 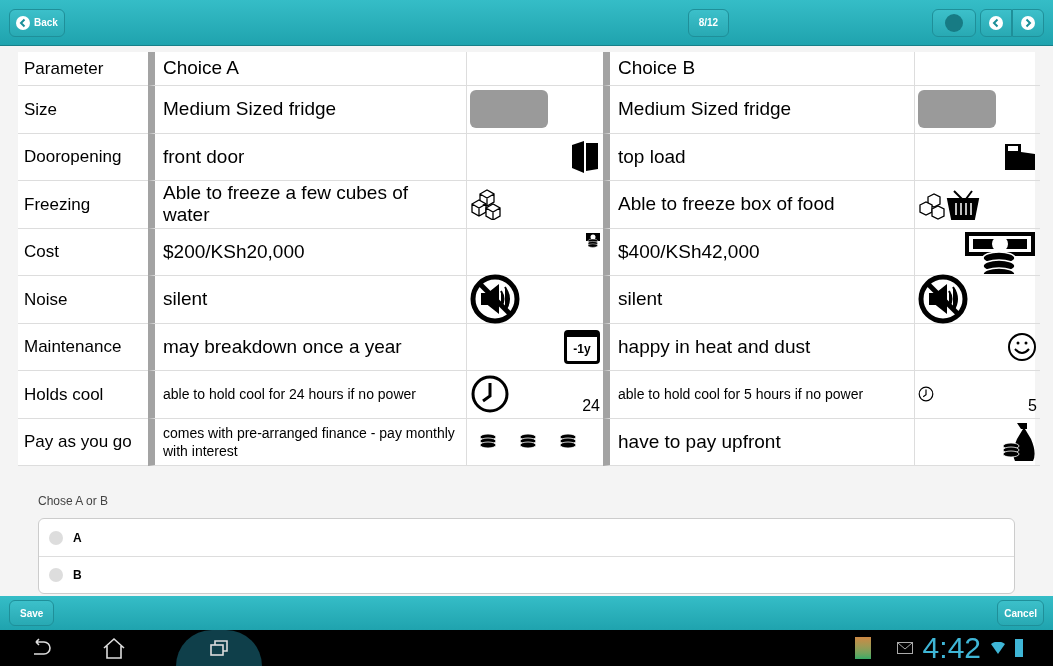 What do you see at coordinates (585, 156) in the screenshot?
I see `door-icon` at bounding box center [585, 156].